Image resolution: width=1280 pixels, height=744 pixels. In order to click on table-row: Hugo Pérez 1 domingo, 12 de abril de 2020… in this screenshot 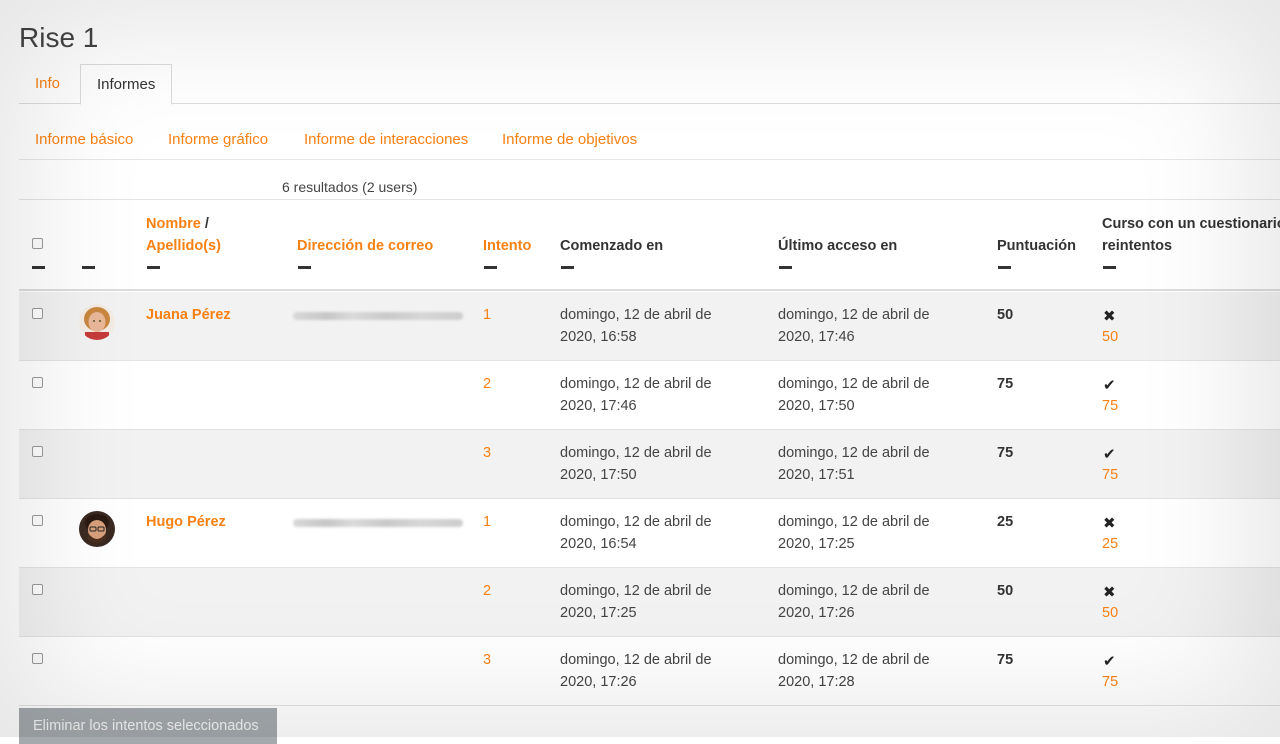, I will do `click(649, 533)`.